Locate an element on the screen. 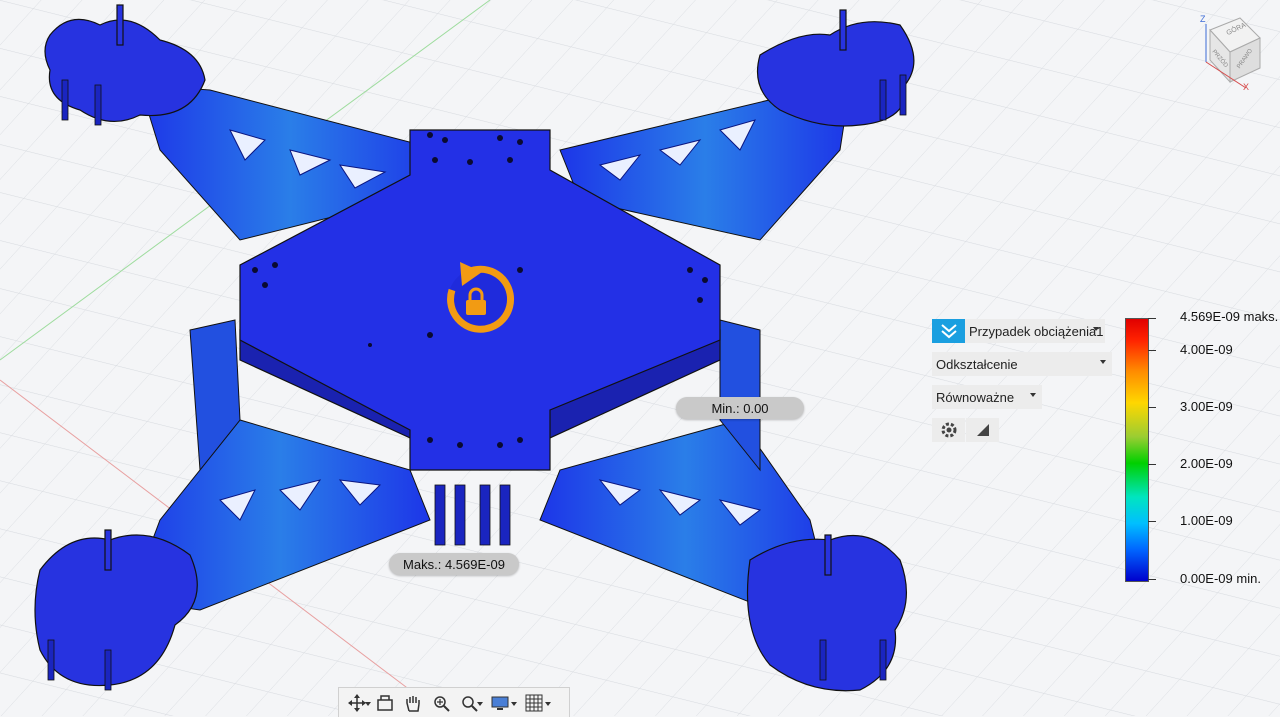 This screenshot has width=1280, height=717. legend-color-bar is located at coordinates (1137, 450).